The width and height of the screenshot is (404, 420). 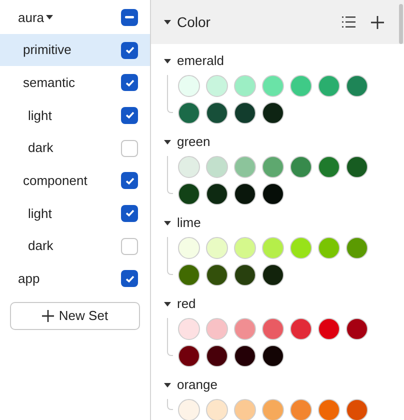 I want to click on minus-icon, so click(x=129, y=17).